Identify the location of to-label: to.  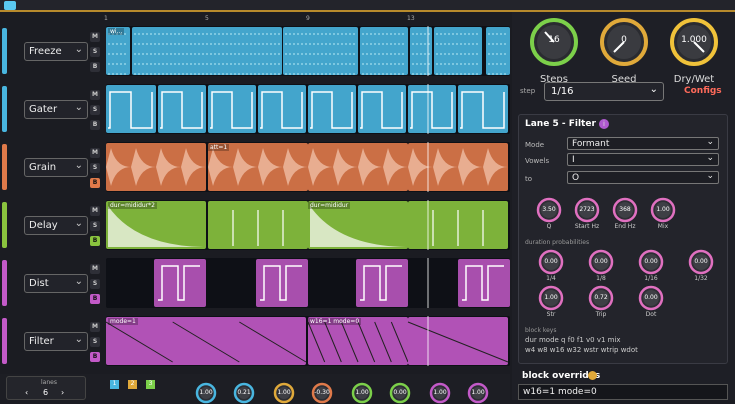
(529, 179).